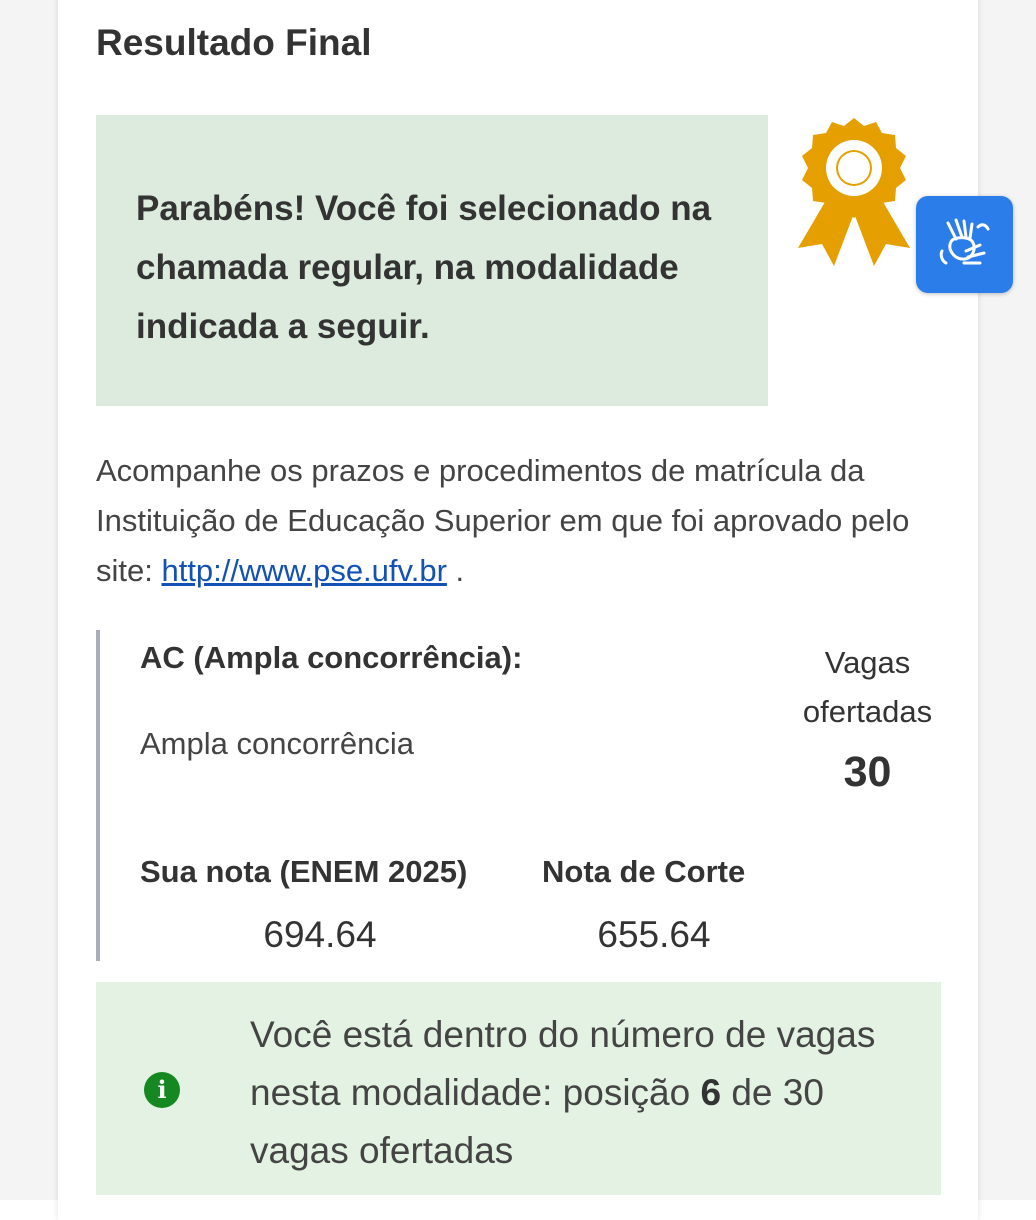 The height and width of the screenshot is (1220, 1036). I want to click on sign-language-button, so click(964, 244).